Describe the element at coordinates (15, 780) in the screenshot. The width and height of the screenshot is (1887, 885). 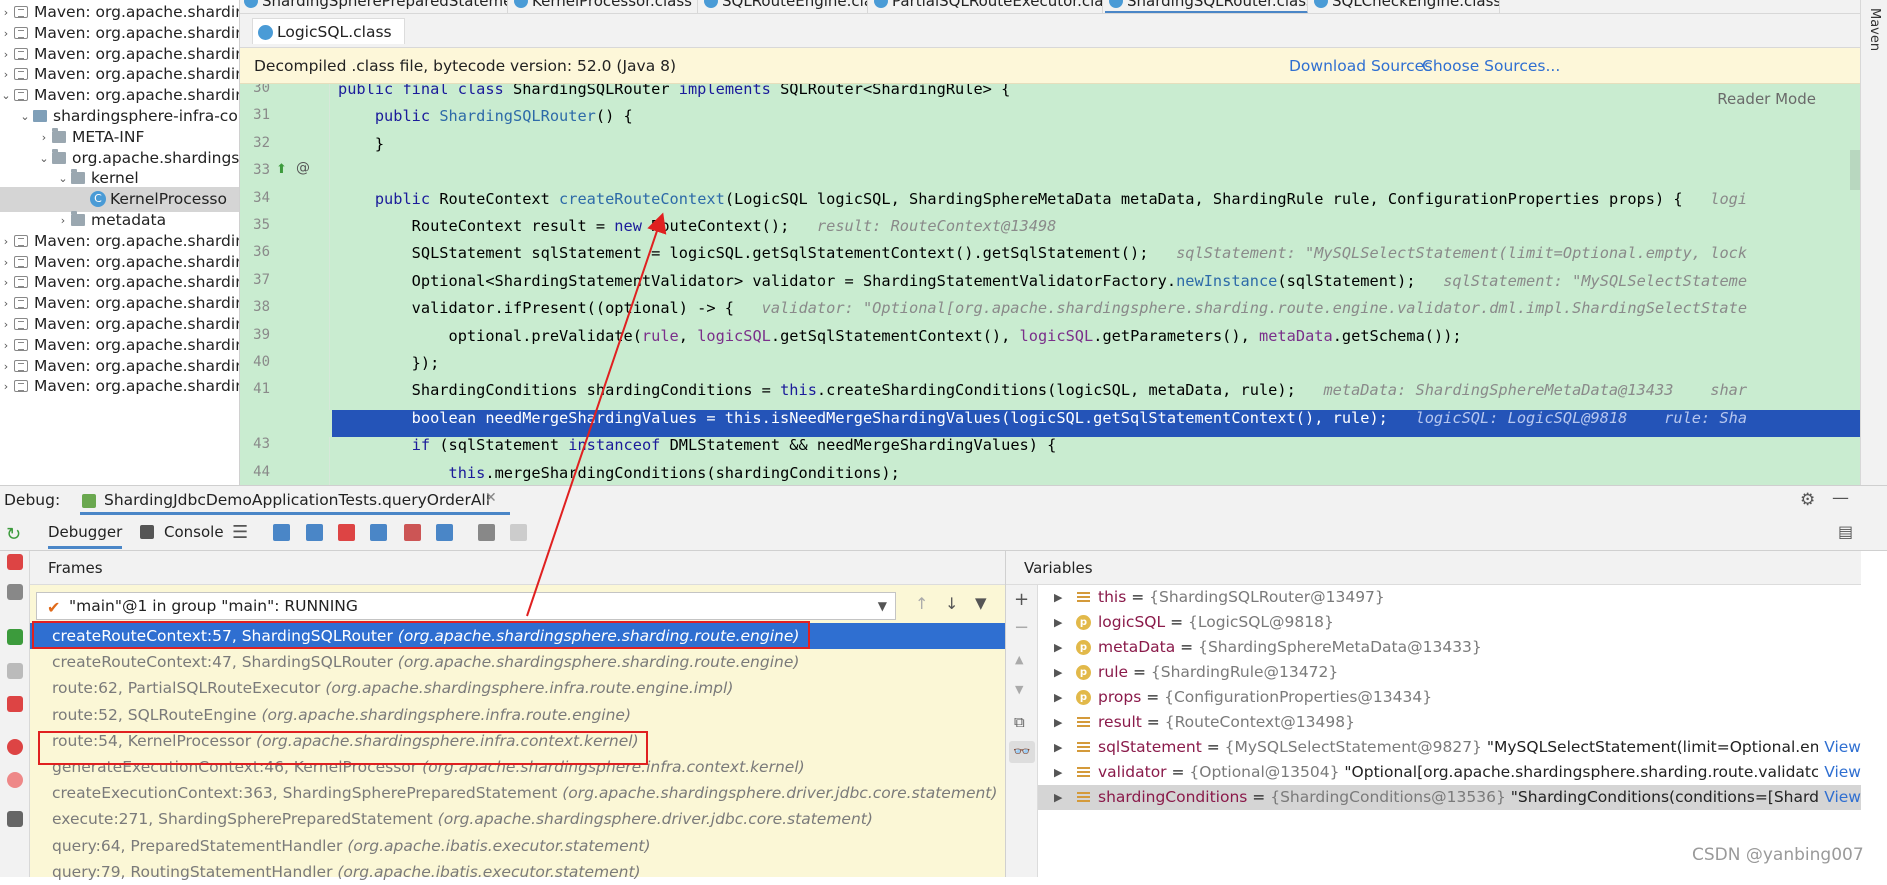
I see `mute-breakpoints-icon` at that location.